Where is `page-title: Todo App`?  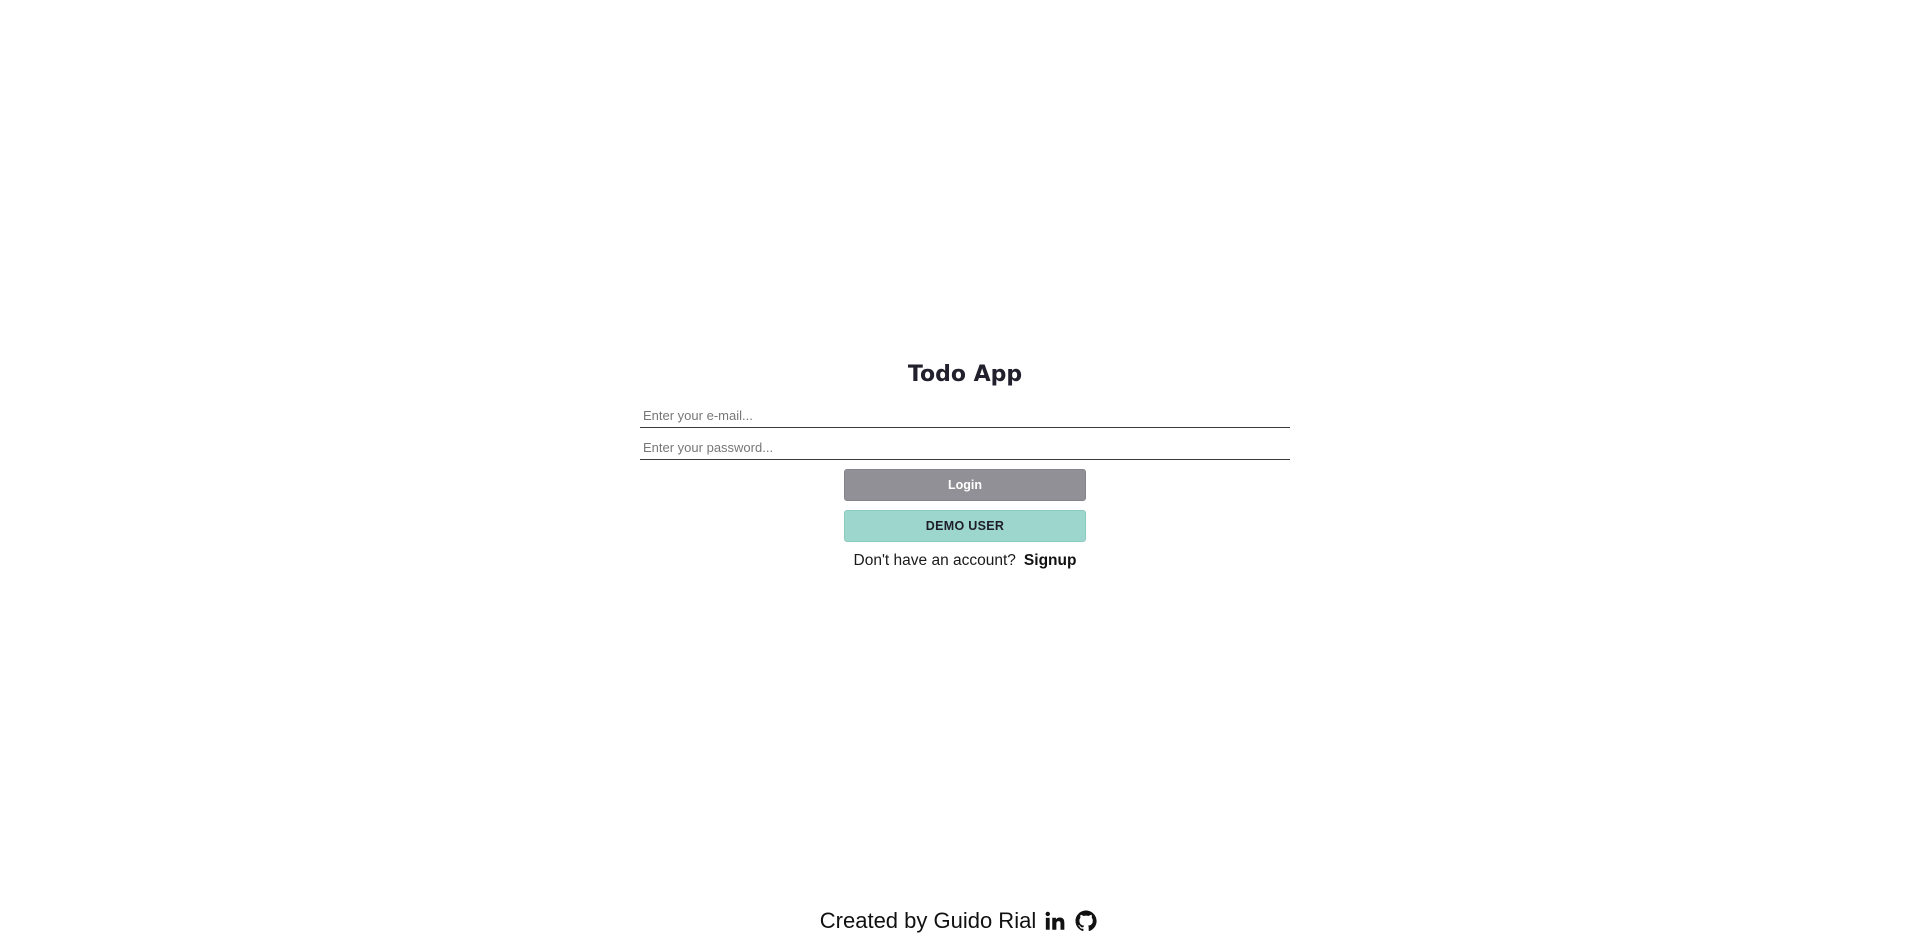 page-title: Todo App is located at coordinates (965, 374).